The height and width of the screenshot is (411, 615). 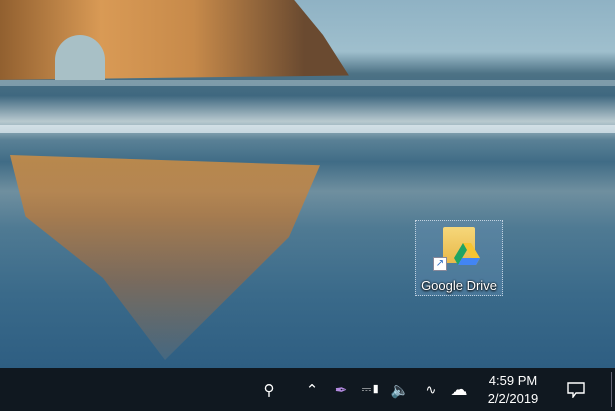 I want to click on taskbar: ⚲ ⌃ ✒ ⎓▮ 🔈 ∿ ☁ 4:59 PM 2/2/2019, so click(x=307, y=389).